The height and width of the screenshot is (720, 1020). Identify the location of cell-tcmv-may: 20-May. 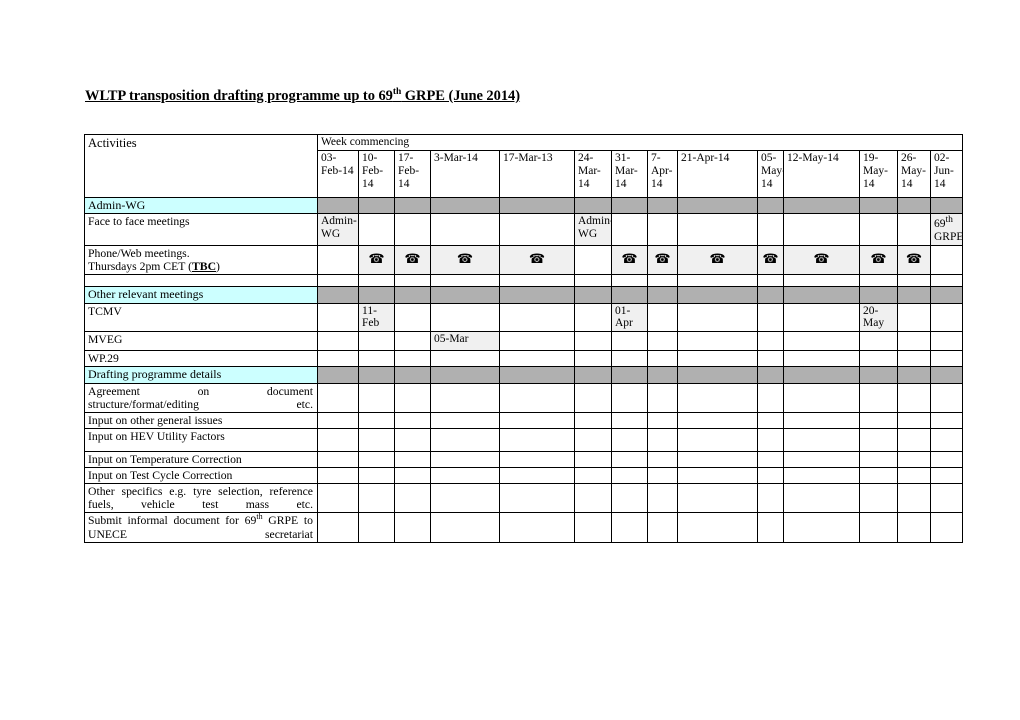
(878, 317).